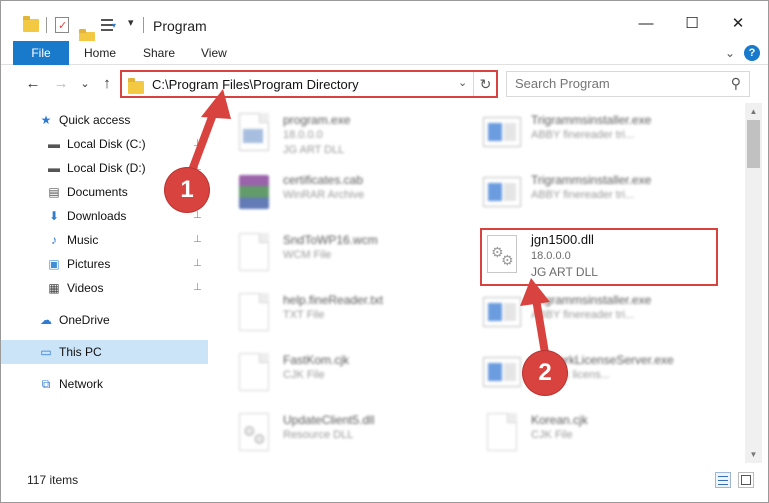 This screenshot has height=503, width=769. I want to click on step-badge-2: 2, so click(545, 373).